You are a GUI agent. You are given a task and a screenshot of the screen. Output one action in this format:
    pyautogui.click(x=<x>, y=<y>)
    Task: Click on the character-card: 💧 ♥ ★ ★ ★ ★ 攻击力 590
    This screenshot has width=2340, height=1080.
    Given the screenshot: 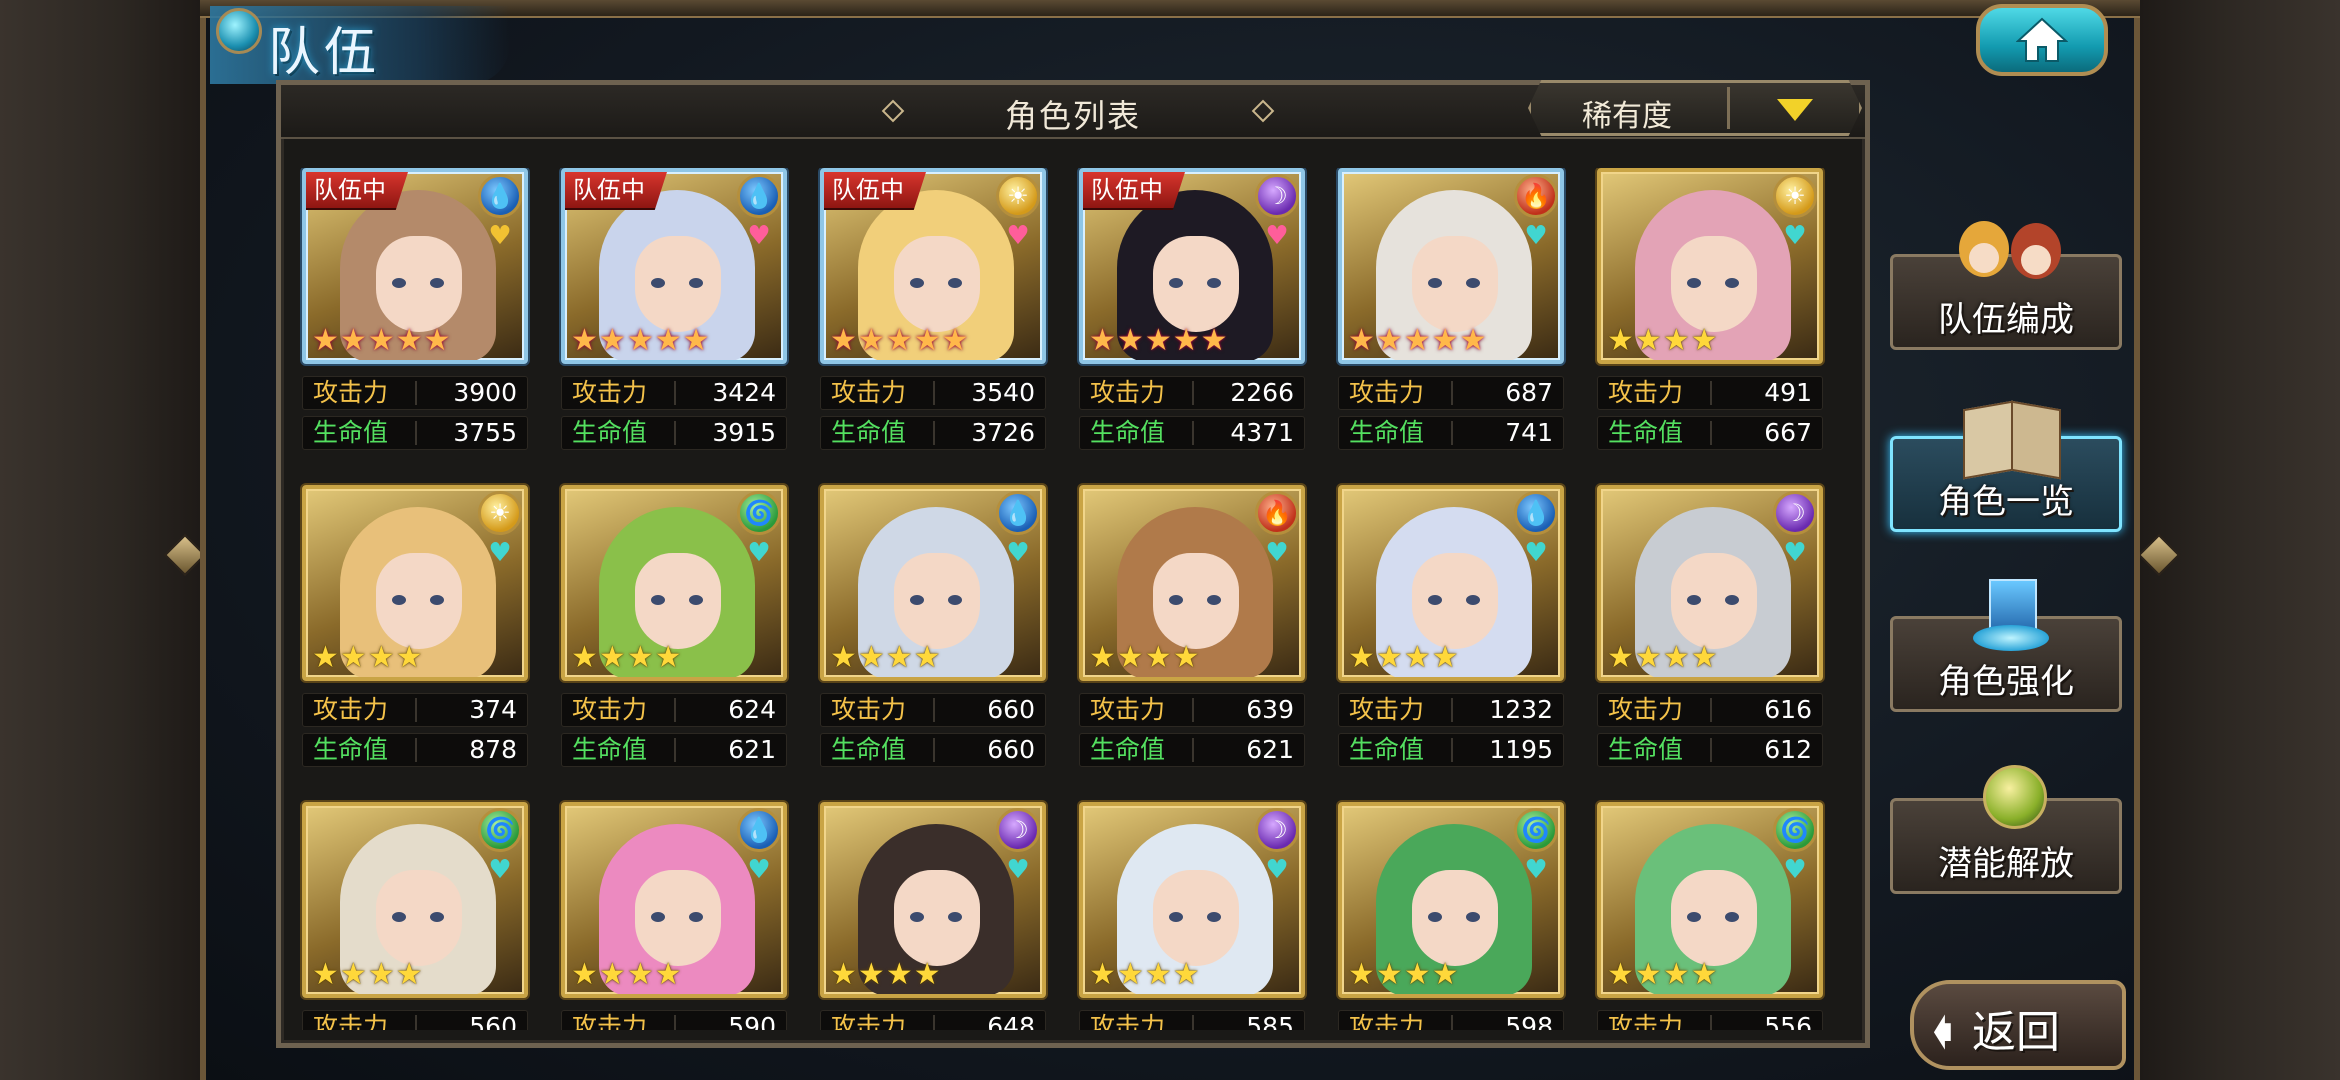 What is the action you would take?
    pyautogui.click(x=674, y=916)
    